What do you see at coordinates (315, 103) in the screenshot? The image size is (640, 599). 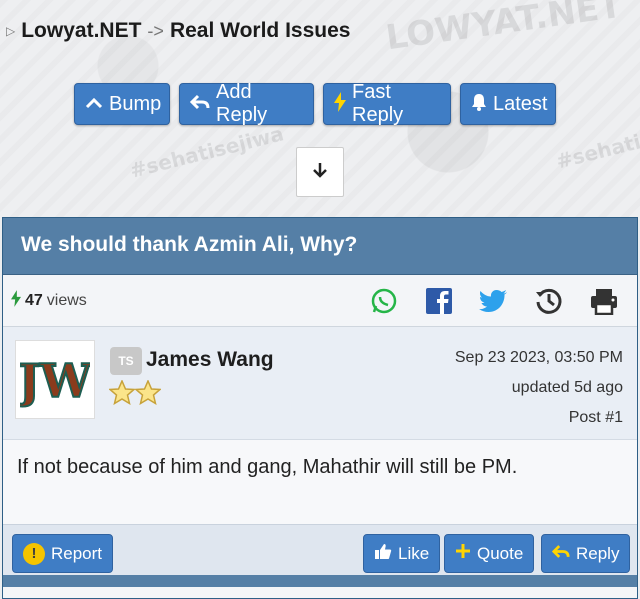 I see `thread-toolbar: Bump Add Reply Fast Reply Latest` at bounding box center [315, 103].